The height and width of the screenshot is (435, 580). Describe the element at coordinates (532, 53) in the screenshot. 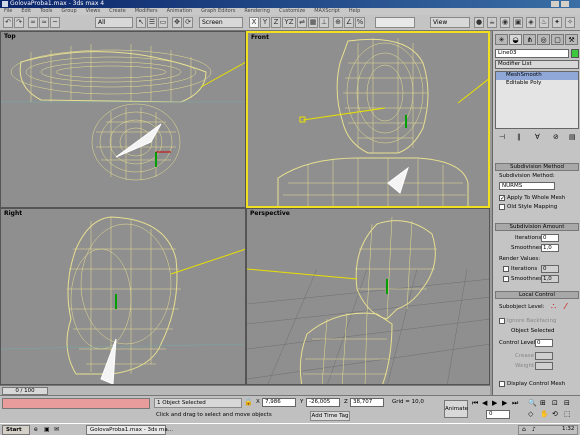

I see `object-name-field: Line03` at that location.